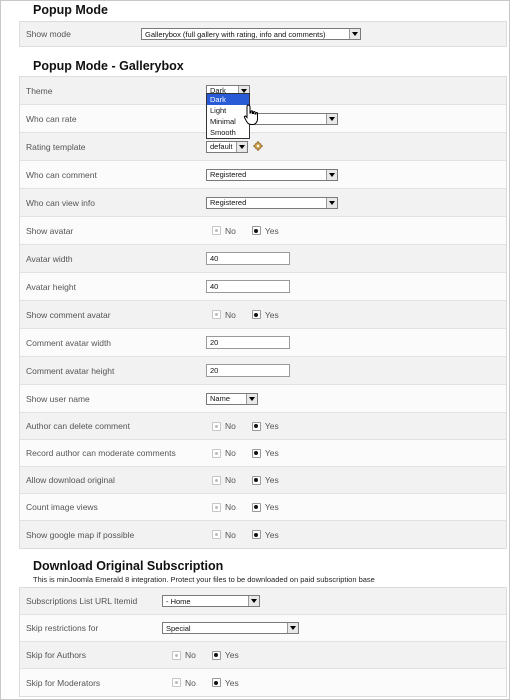  I want to click on skip-authors-yes-label: Yes, so click(231, 655).